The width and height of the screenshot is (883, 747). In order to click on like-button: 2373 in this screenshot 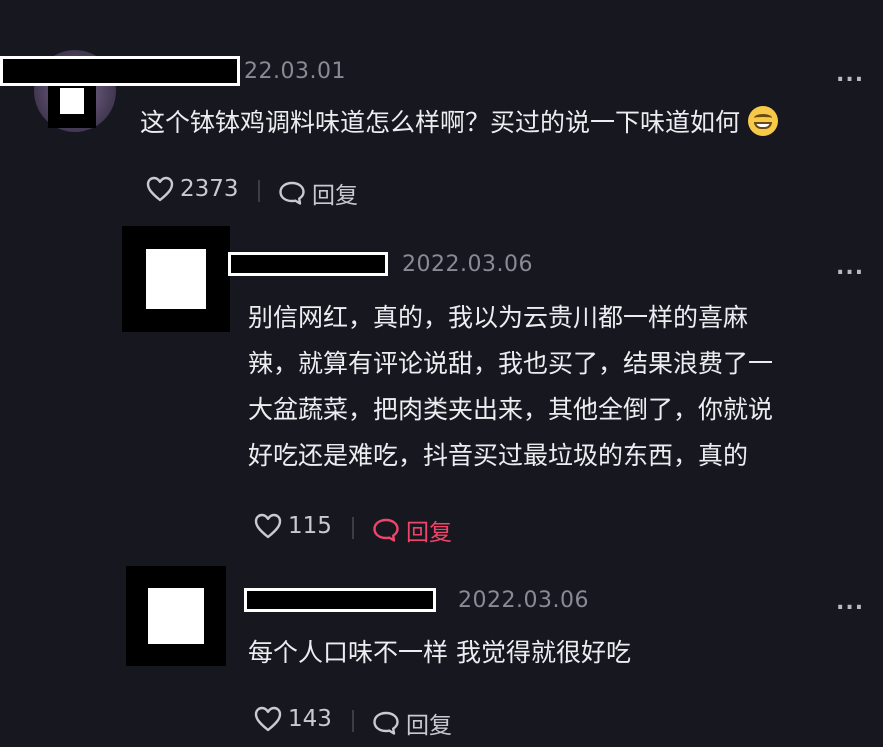, I will do `click(192, 189)`.